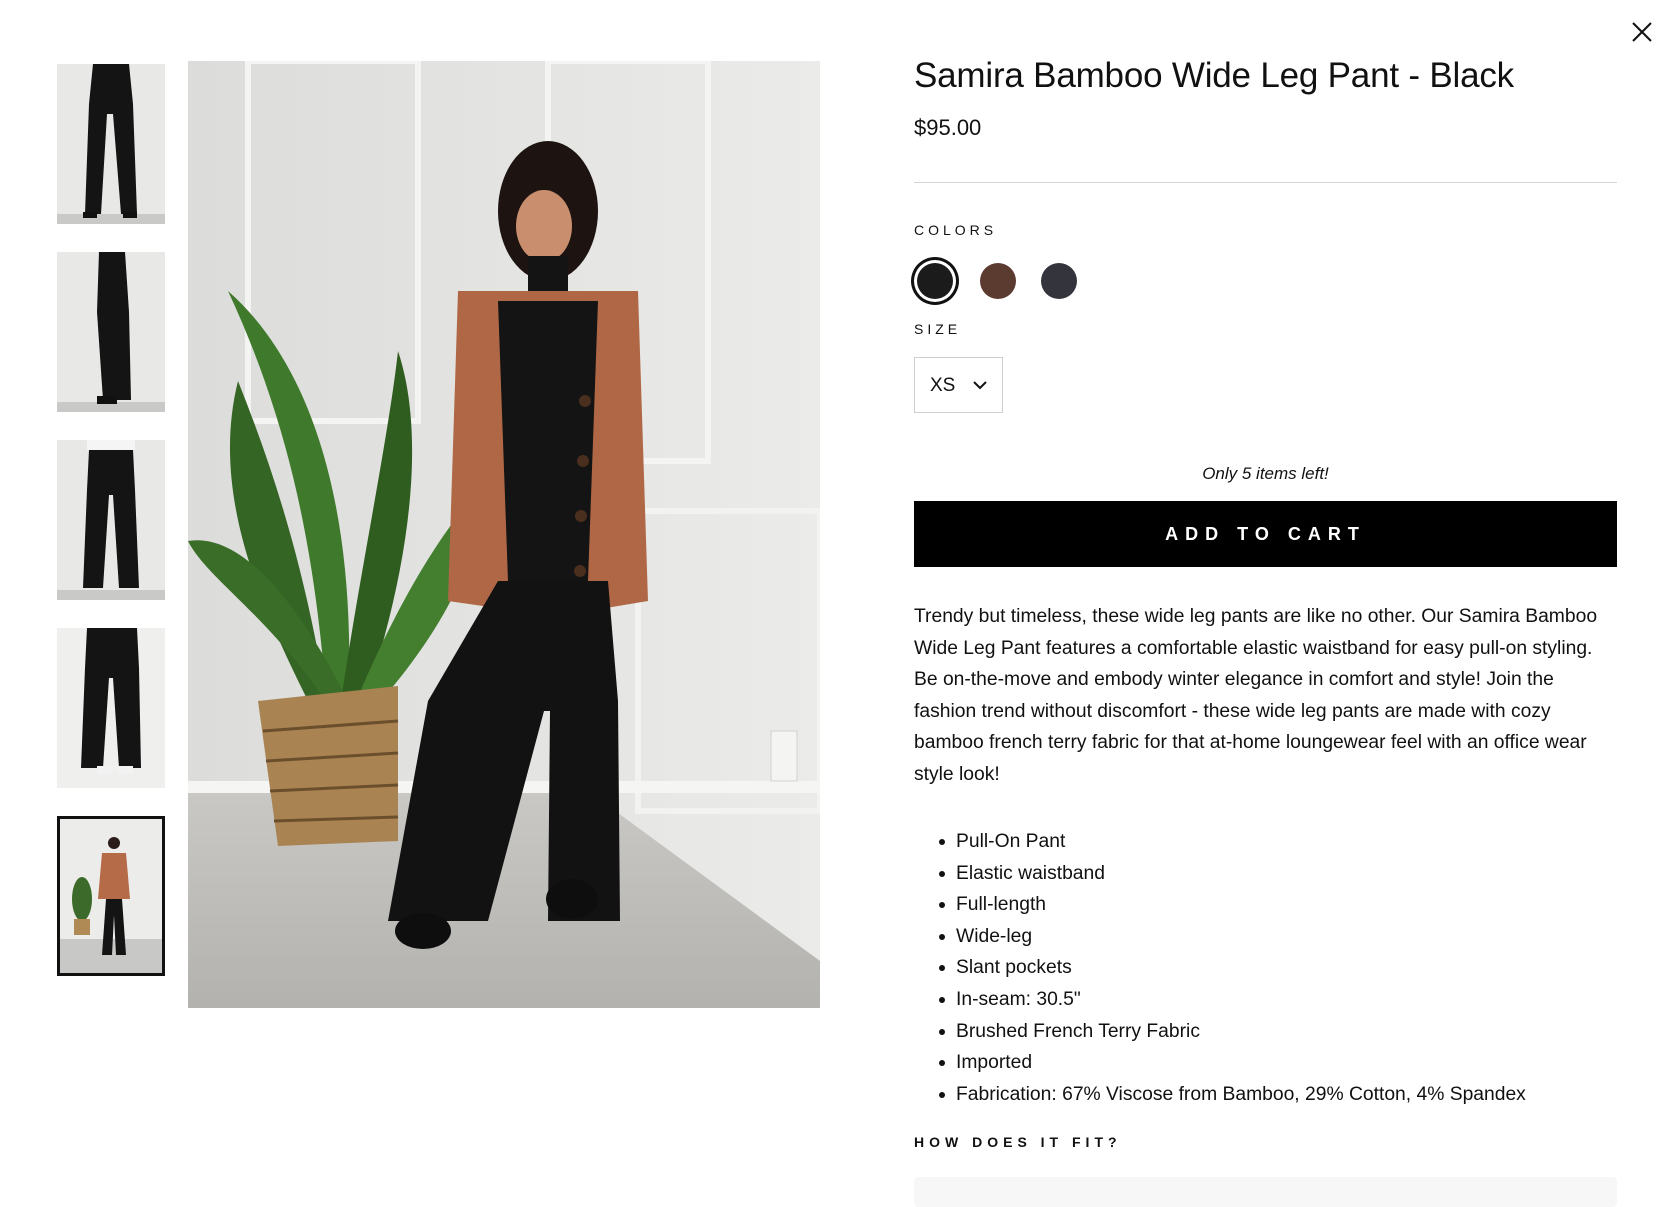 Image resolution: width=1668 pixels, height=1207 pixels. I want to click on feature-item: Imported, so click(1265, 1063).